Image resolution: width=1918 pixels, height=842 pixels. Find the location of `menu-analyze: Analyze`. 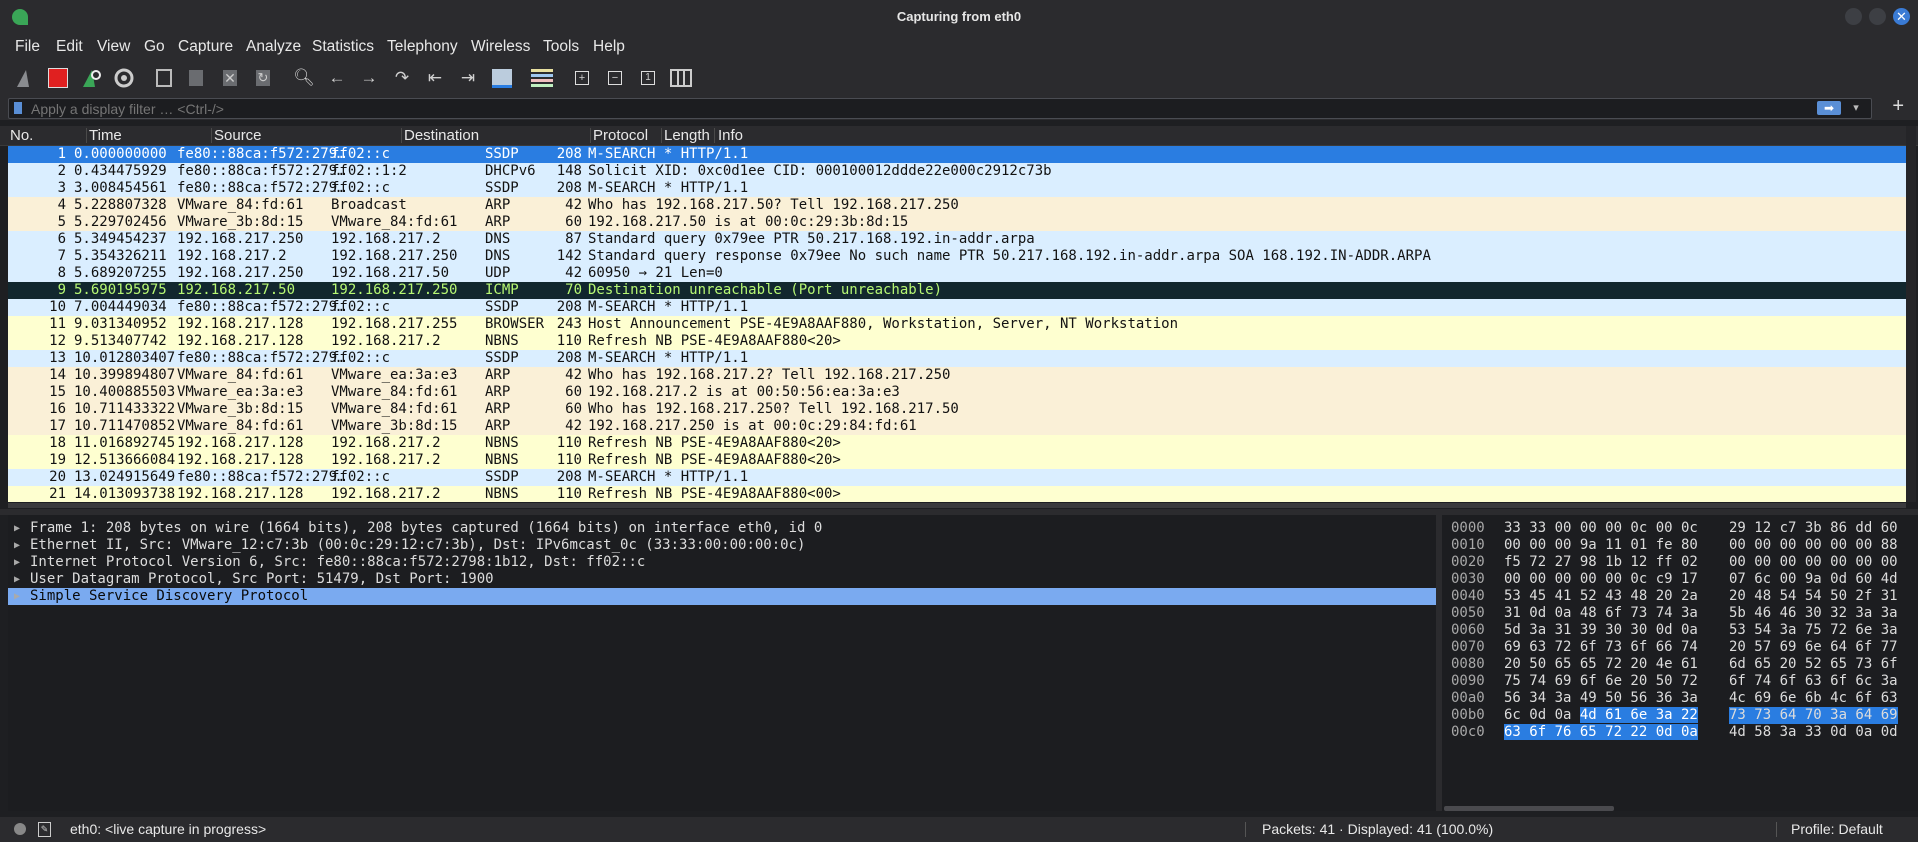

menu-analyze: Analyze is located at coordinates (273, 46).